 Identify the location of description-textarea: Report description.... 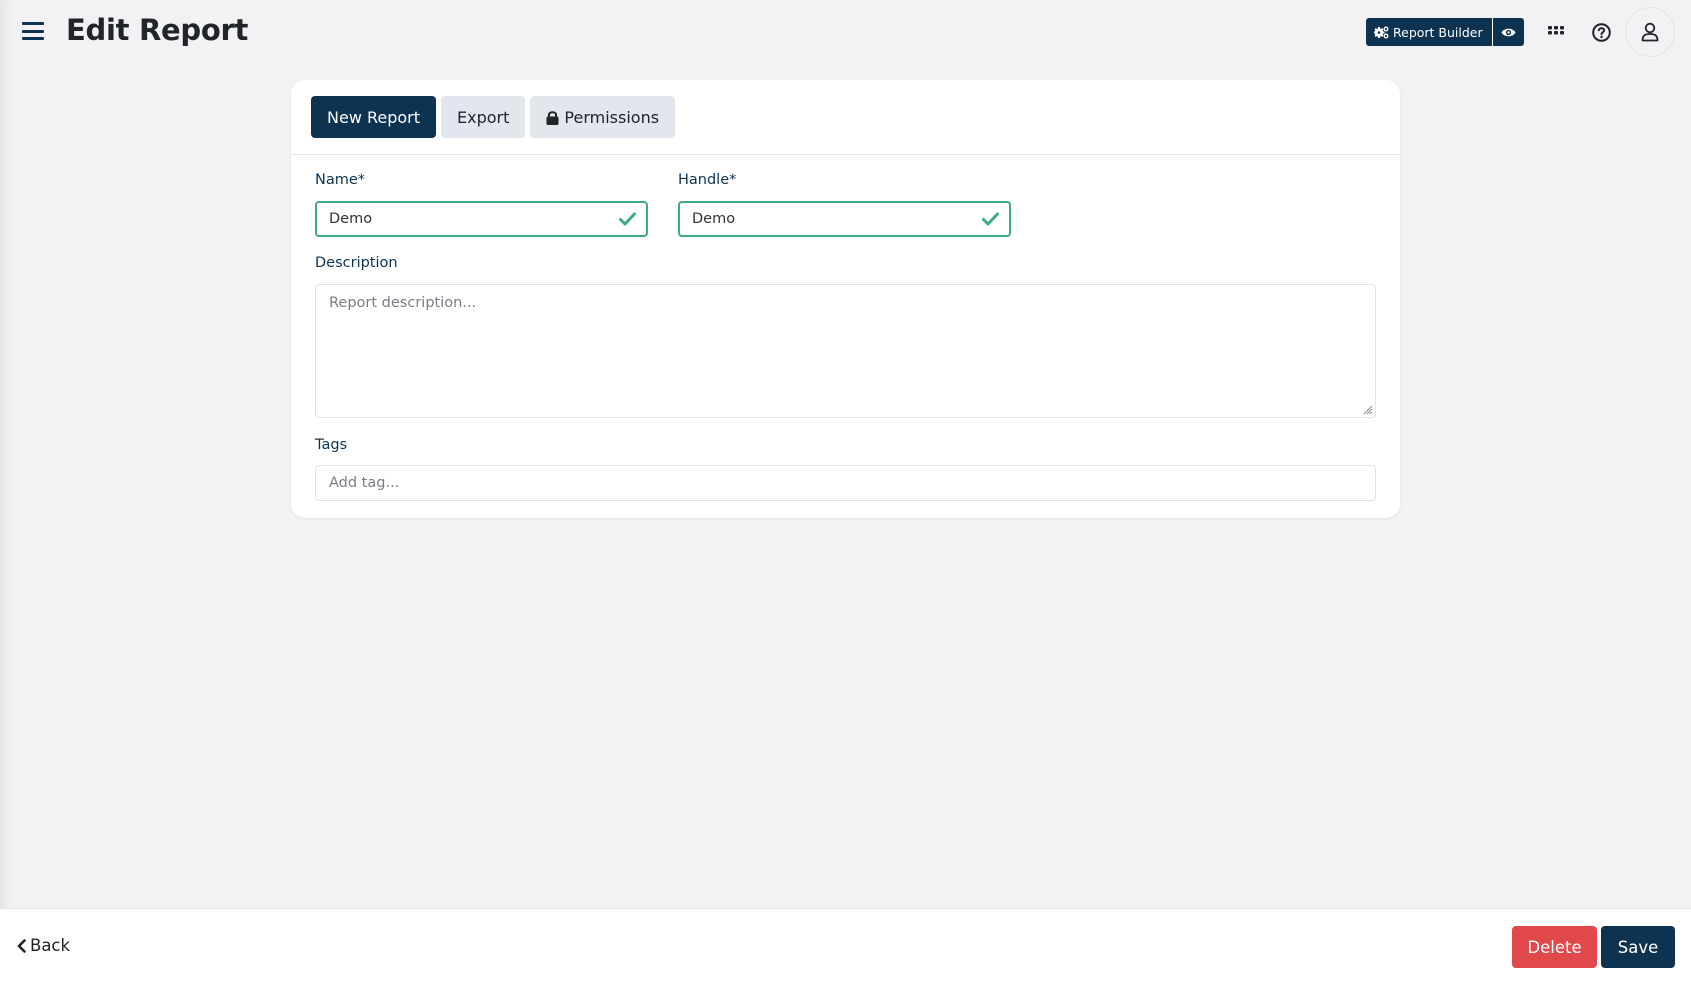
(845, 351).